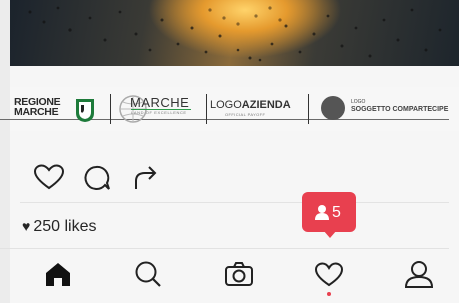 Image resolution: width=459 pixels, height=303 pixels. Describe the element at coordinates (239, 274) in the screenshot. I see `camera-icon` at that location.